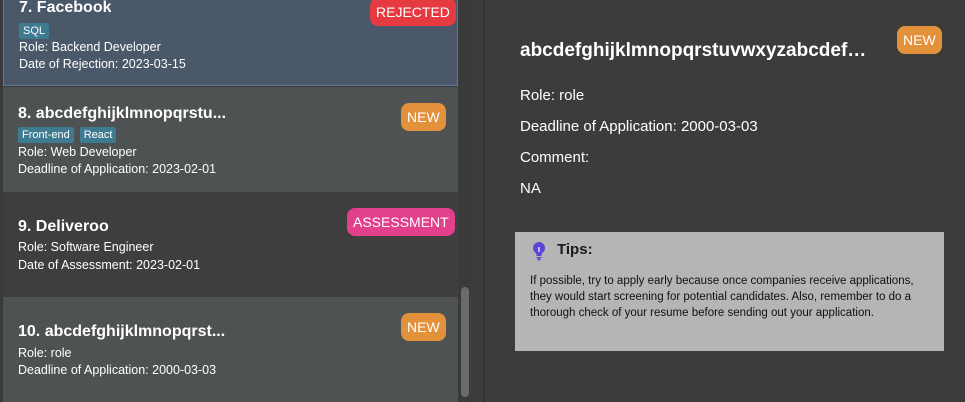 This screenshot has width=965, height=402. Describe the element at coordinates (575, 249) in the screenshot. I see `tips-title: Tips:` at that location.